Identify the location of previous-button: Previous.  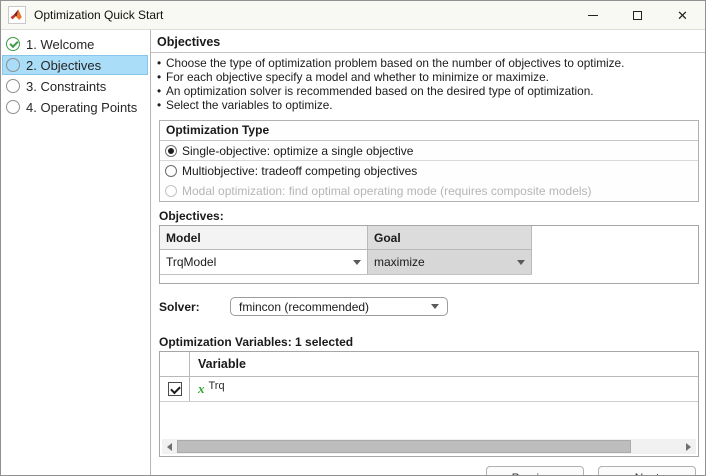
(535, 470).